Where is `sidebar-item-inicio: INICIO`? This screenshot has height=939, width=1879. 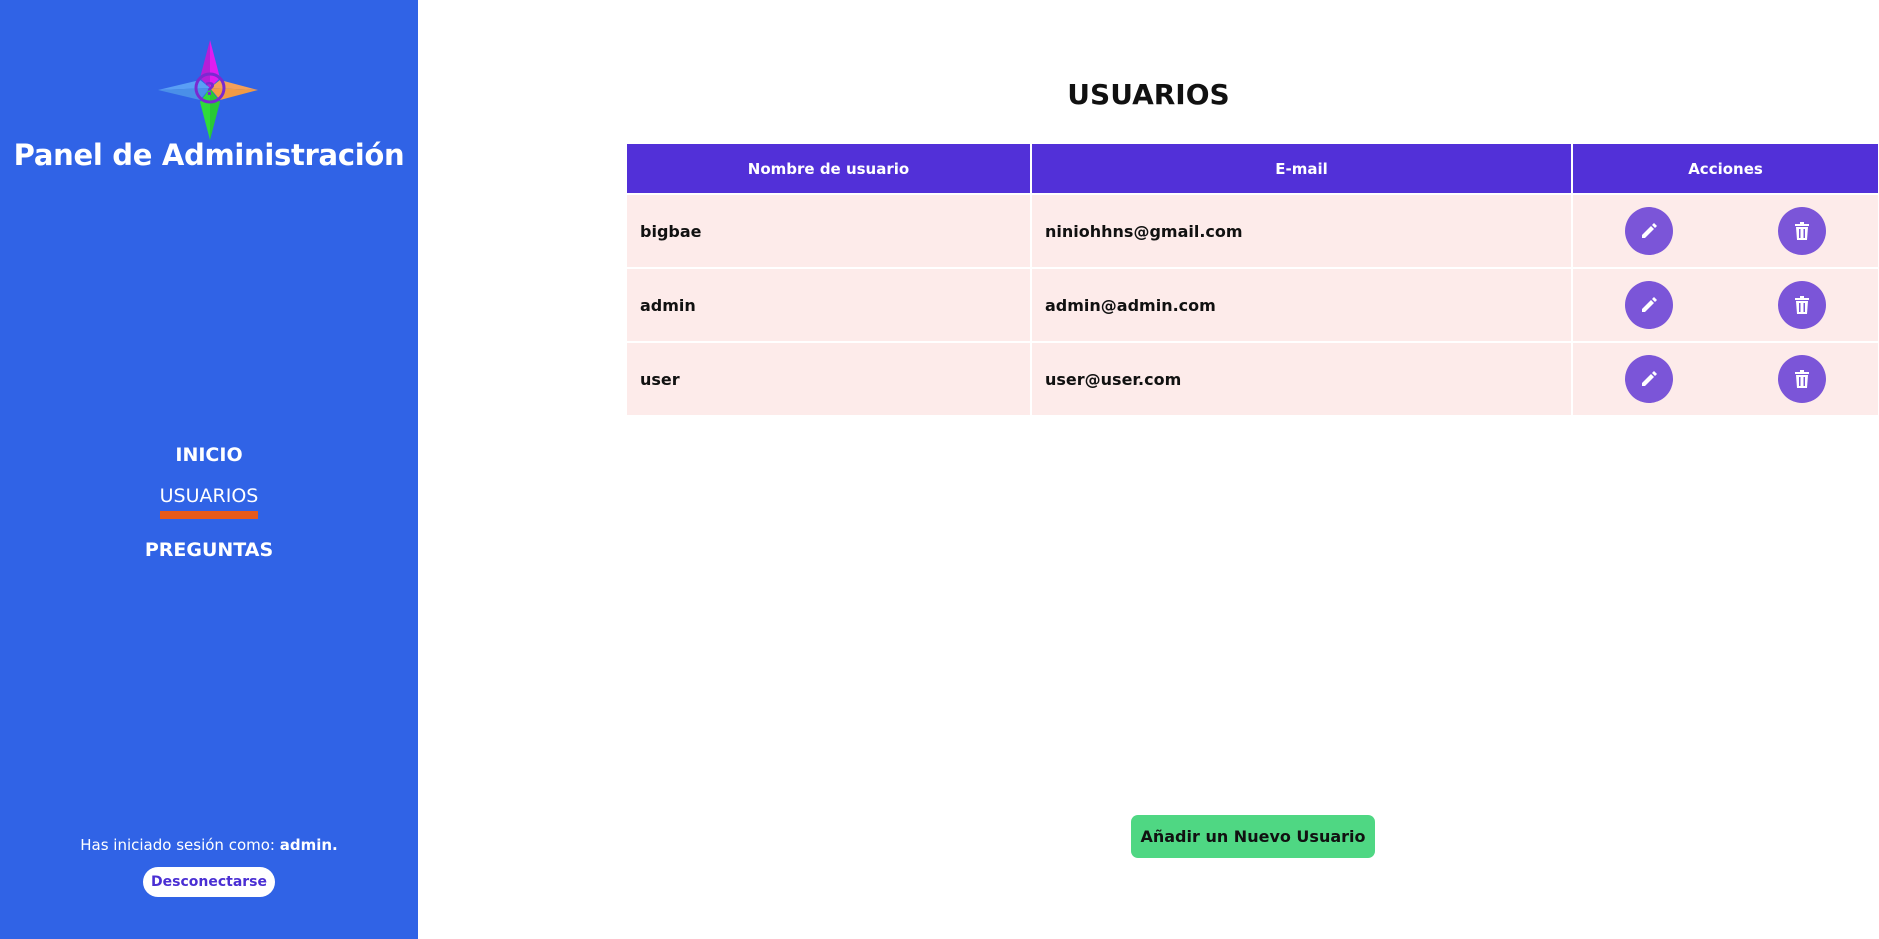
sidebar-item-inicio: INICIO is located at coordinates (208, 455).